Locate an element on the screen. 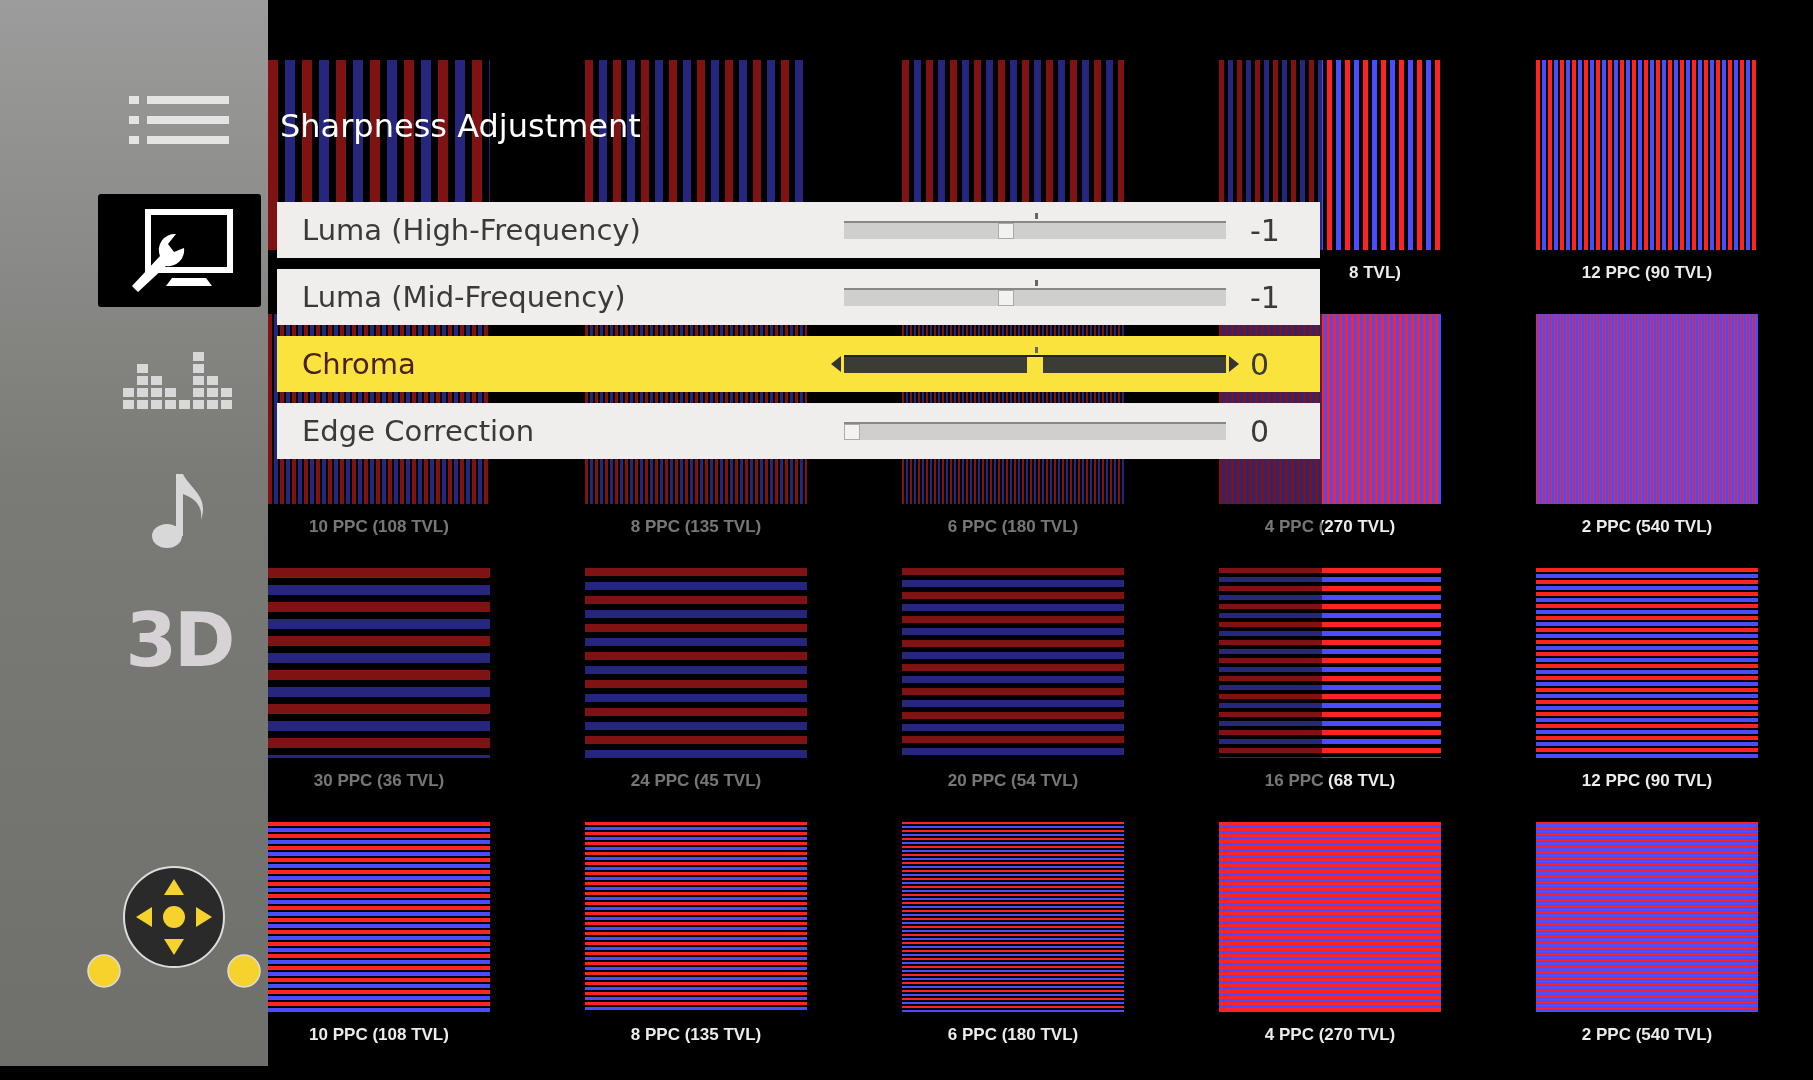 This screenshot has height=1080, width=1813. setting-label: Edge Correction is located at coordinates (419, 431).